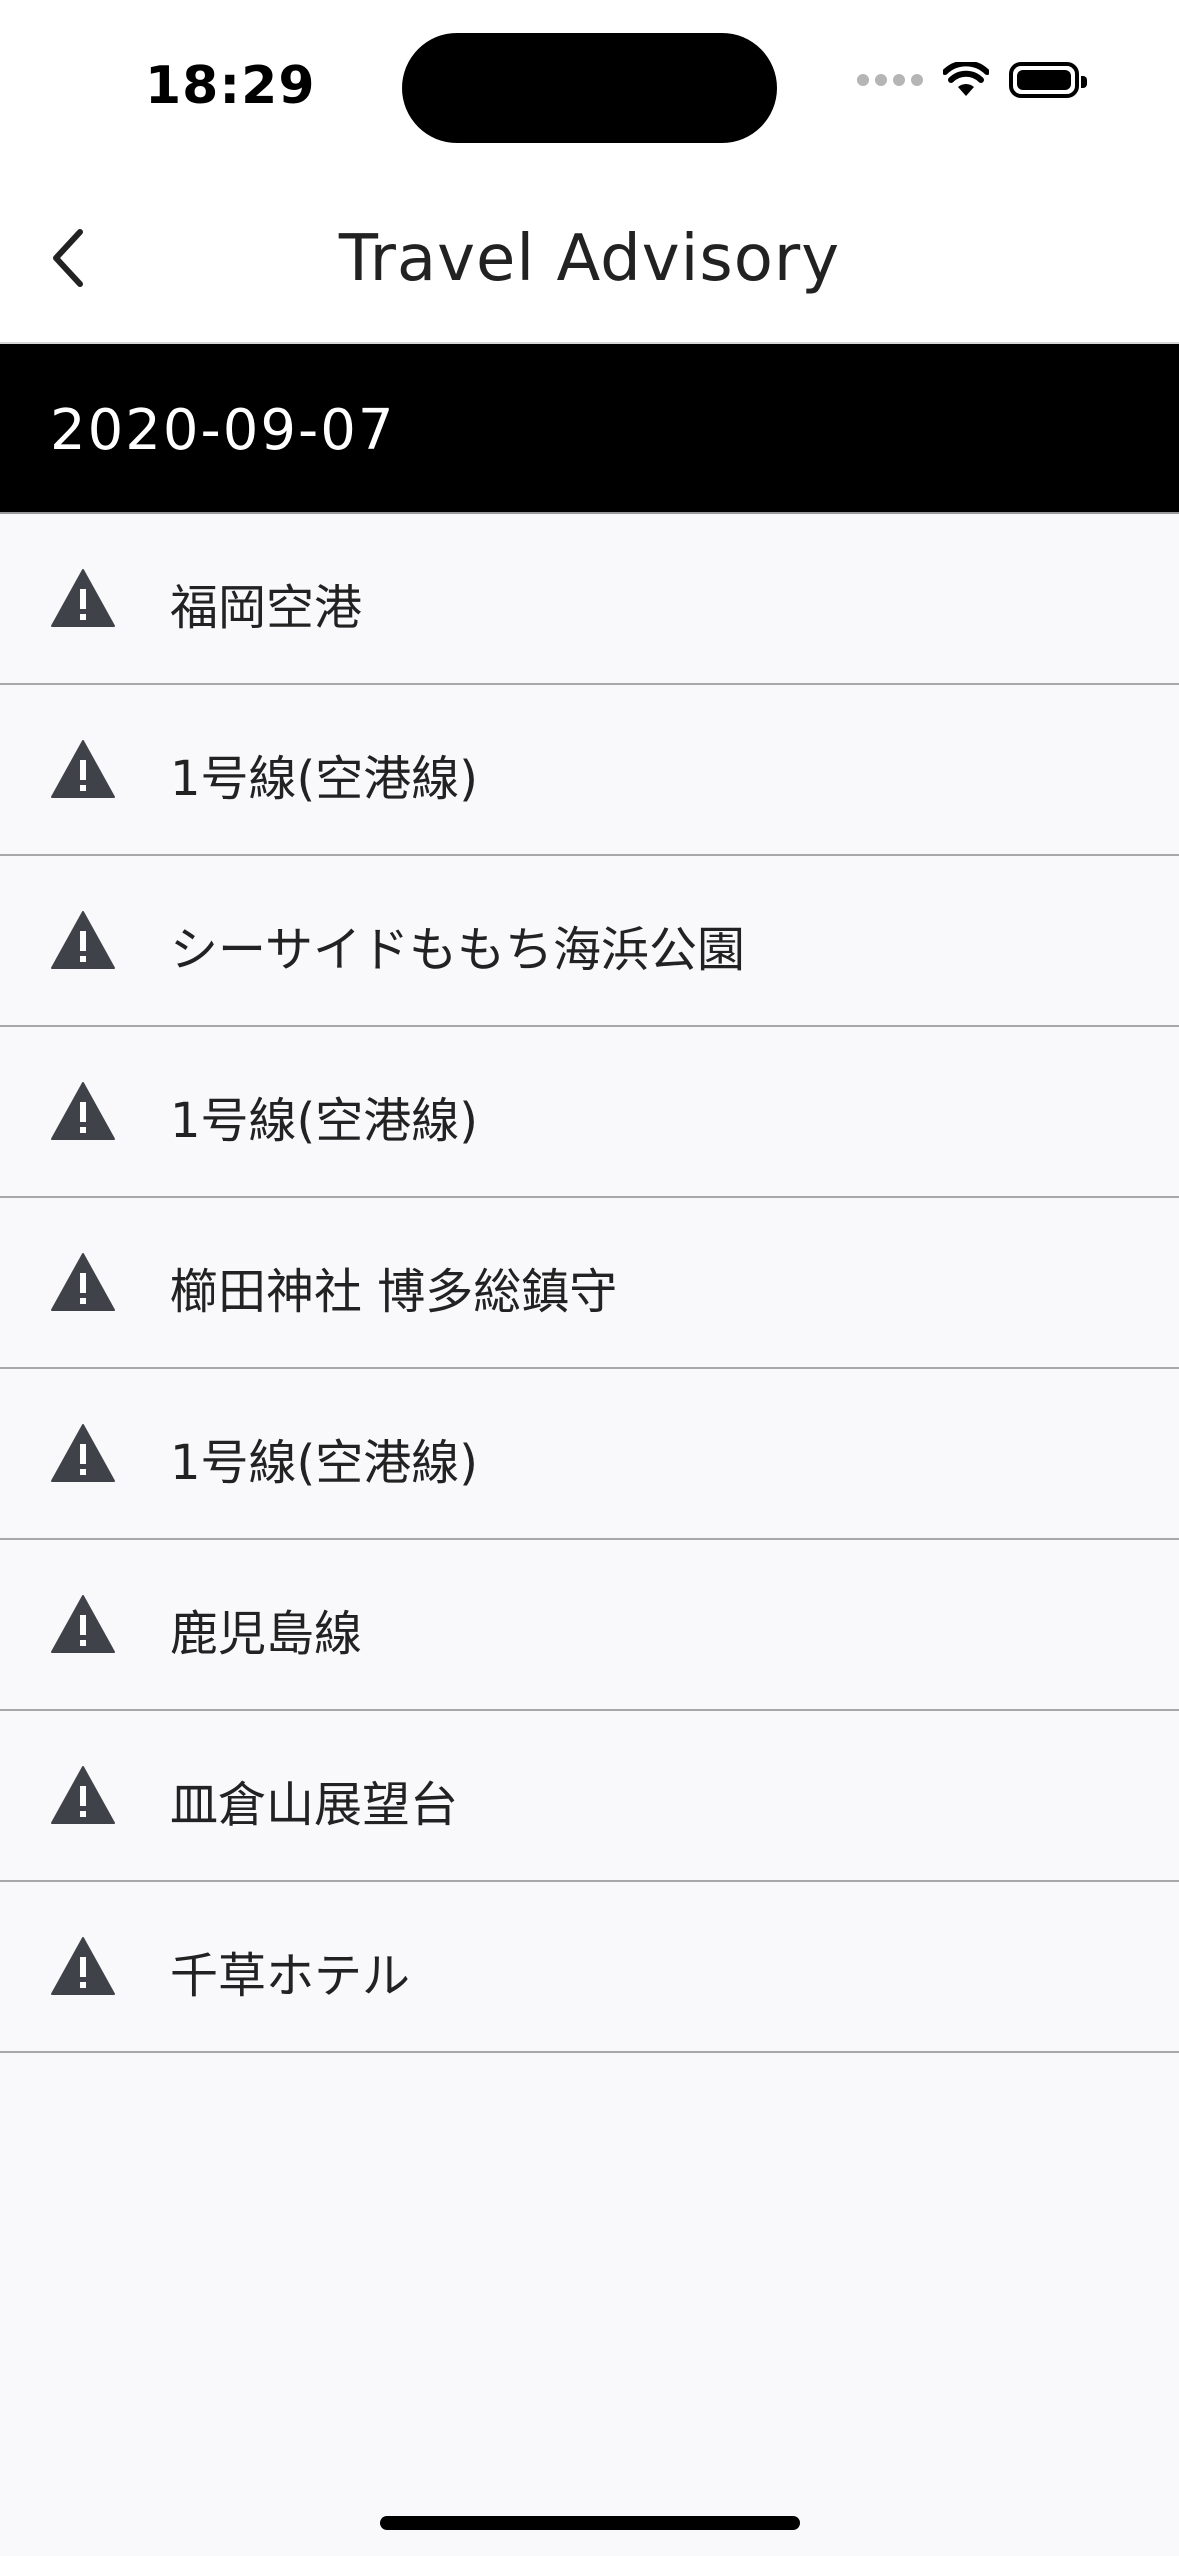 The width and height of the screenshot is (1179, 2556). What do you see at coordinates (458, 950) in the screenshot?
I see `list-item-label: シーサイドももち海浜公園` at bounding box center [458, 950].